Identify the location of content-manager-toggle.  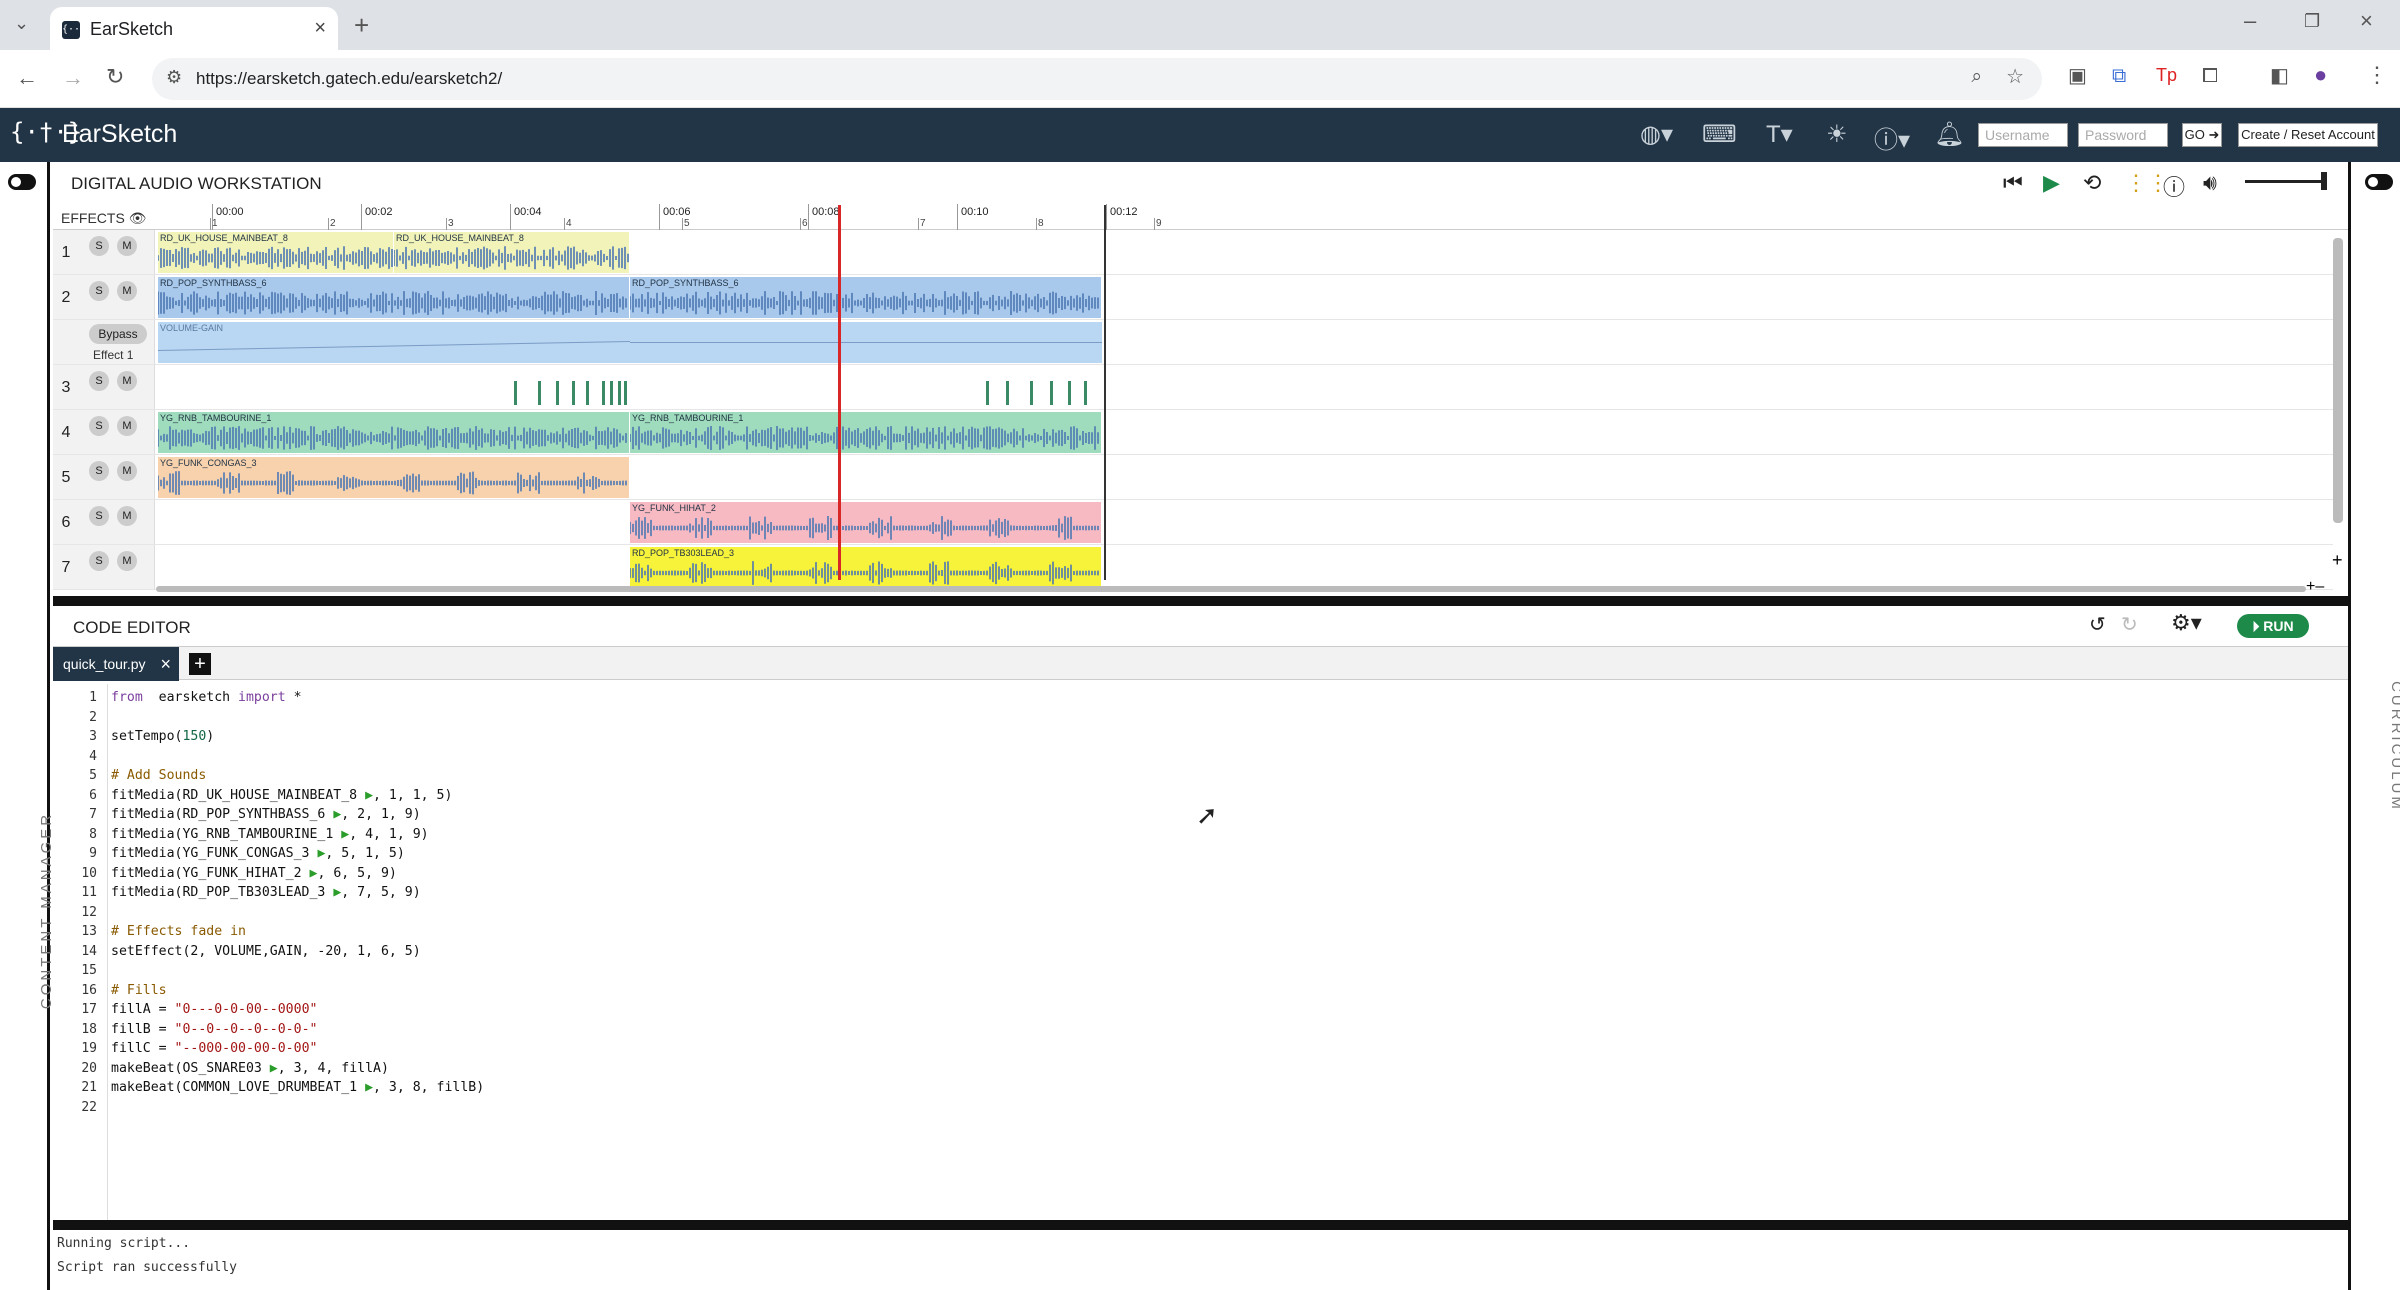
(22, 182).